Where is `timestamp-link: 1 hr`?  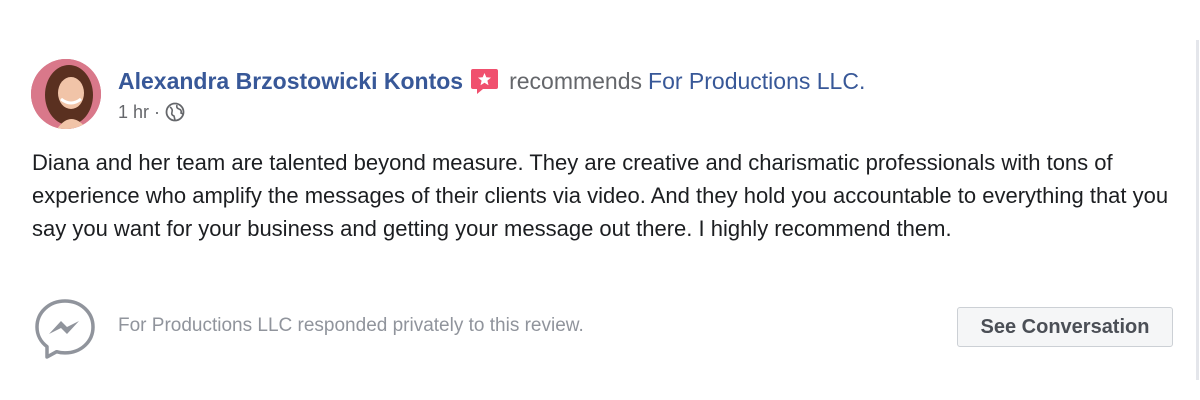 timestamp-link: 1 hr is located at coordinates (133, 112).